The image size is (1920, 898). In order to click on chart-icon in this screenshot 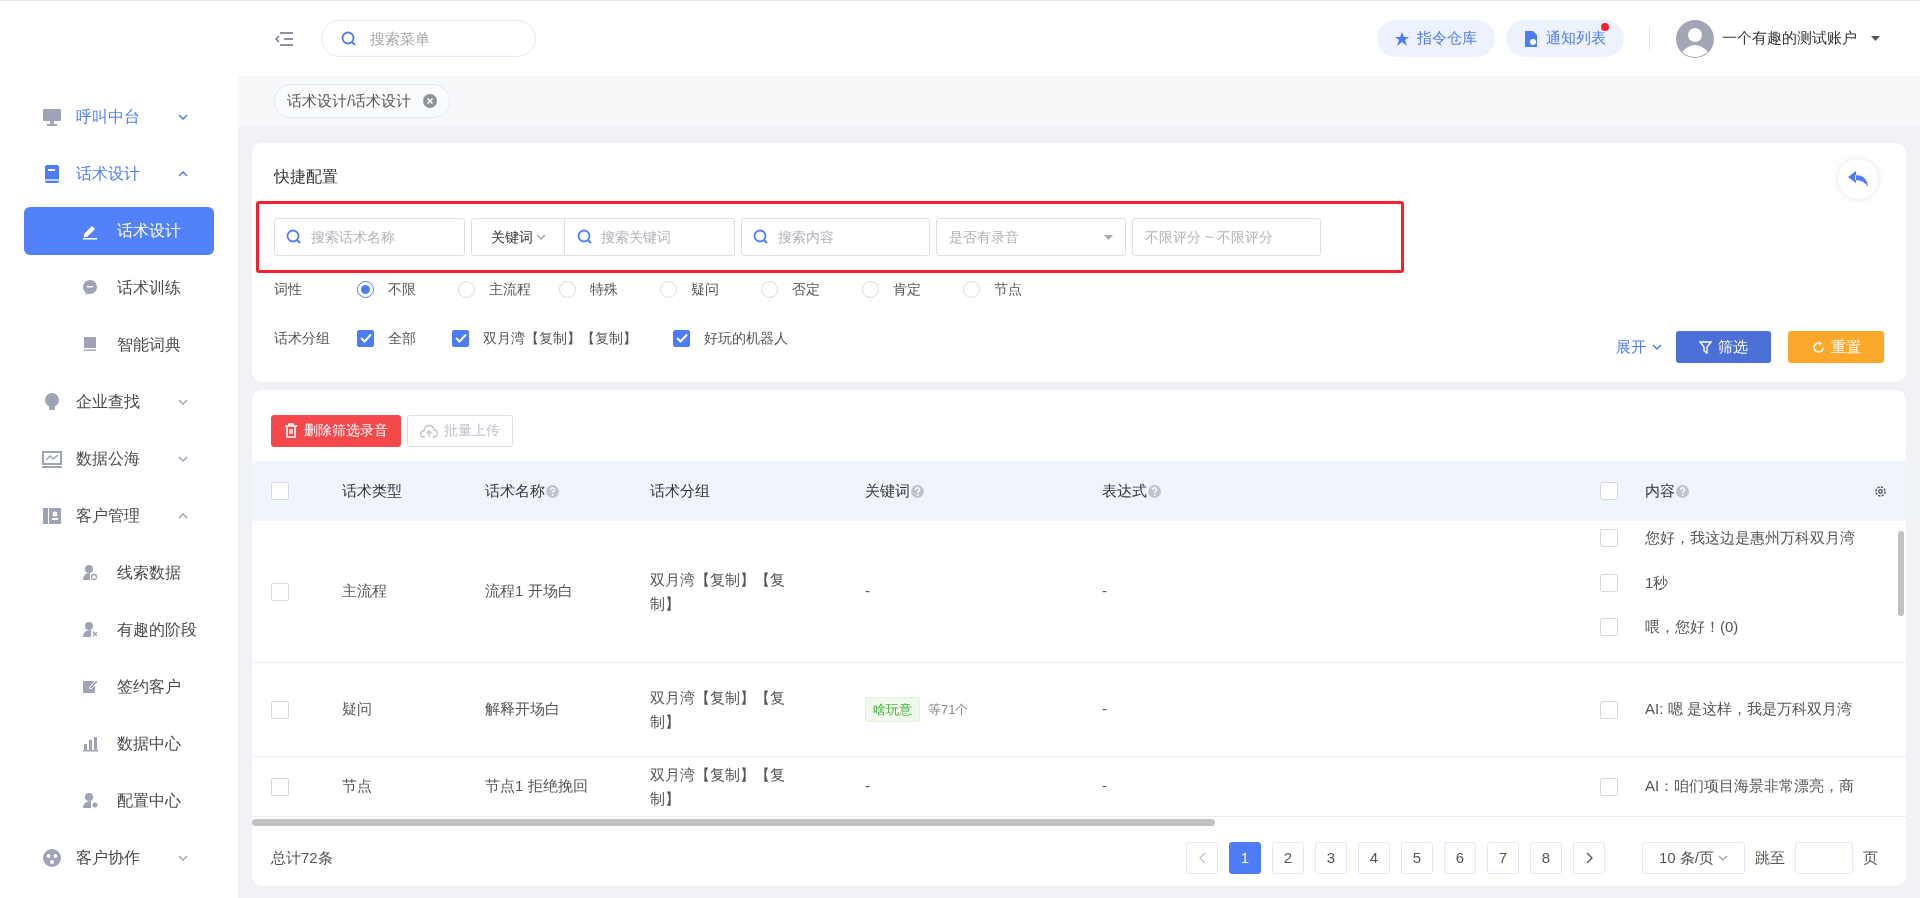, I will do `click(52, 458)`.